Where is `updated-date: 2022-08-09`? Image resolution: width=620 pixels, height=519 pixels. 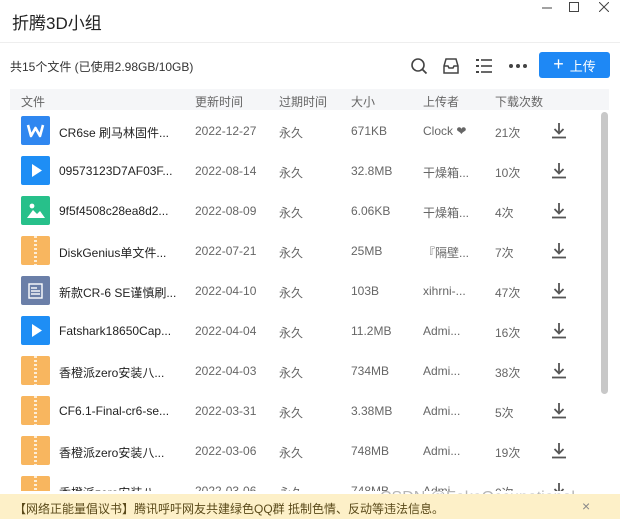 updated-date: 2022-08-09 is located at coordinates (226, 211).